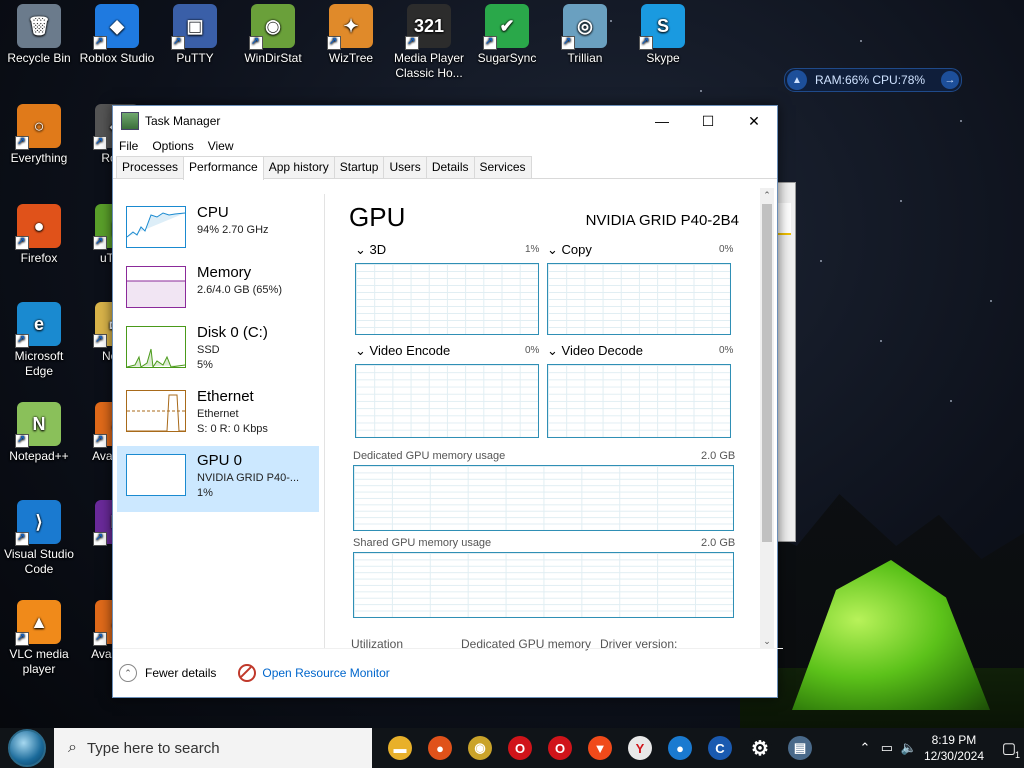 This screenshot has height=768, width=1024. I want to click on pane-divider, so click(324, 421).